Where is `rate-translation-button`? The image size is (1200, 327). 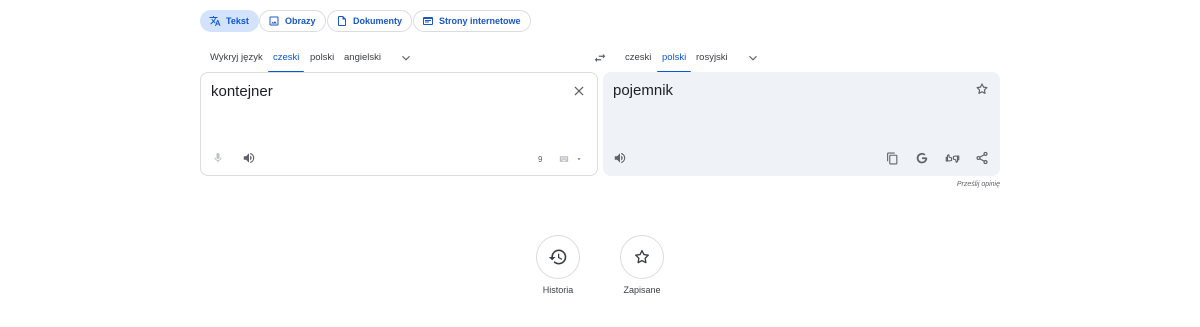 rate-translation-button is located at coordinates (952, 158).